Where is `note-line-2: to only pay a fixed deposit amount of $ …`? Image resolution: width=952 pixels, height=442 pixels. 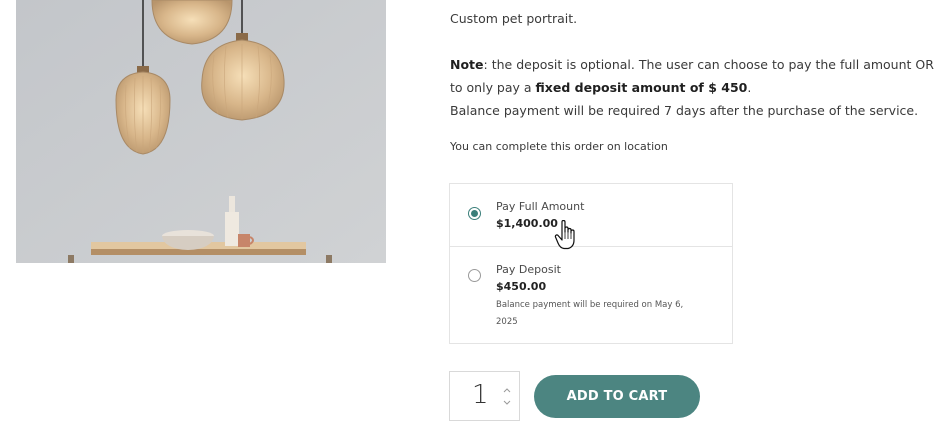 note-line-2: to only pay a fixed deposit amount of $ … is located at coordinates (692, 87).